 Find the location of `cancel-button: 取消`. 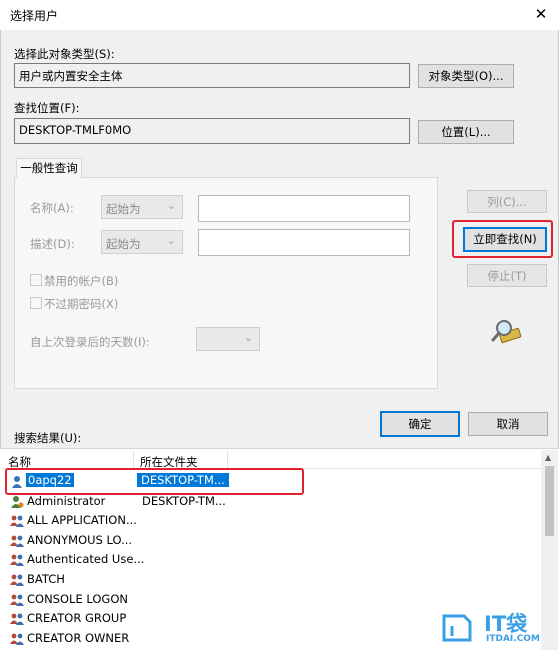

cancel-button: 取消 is located at coordinates (508, 424).